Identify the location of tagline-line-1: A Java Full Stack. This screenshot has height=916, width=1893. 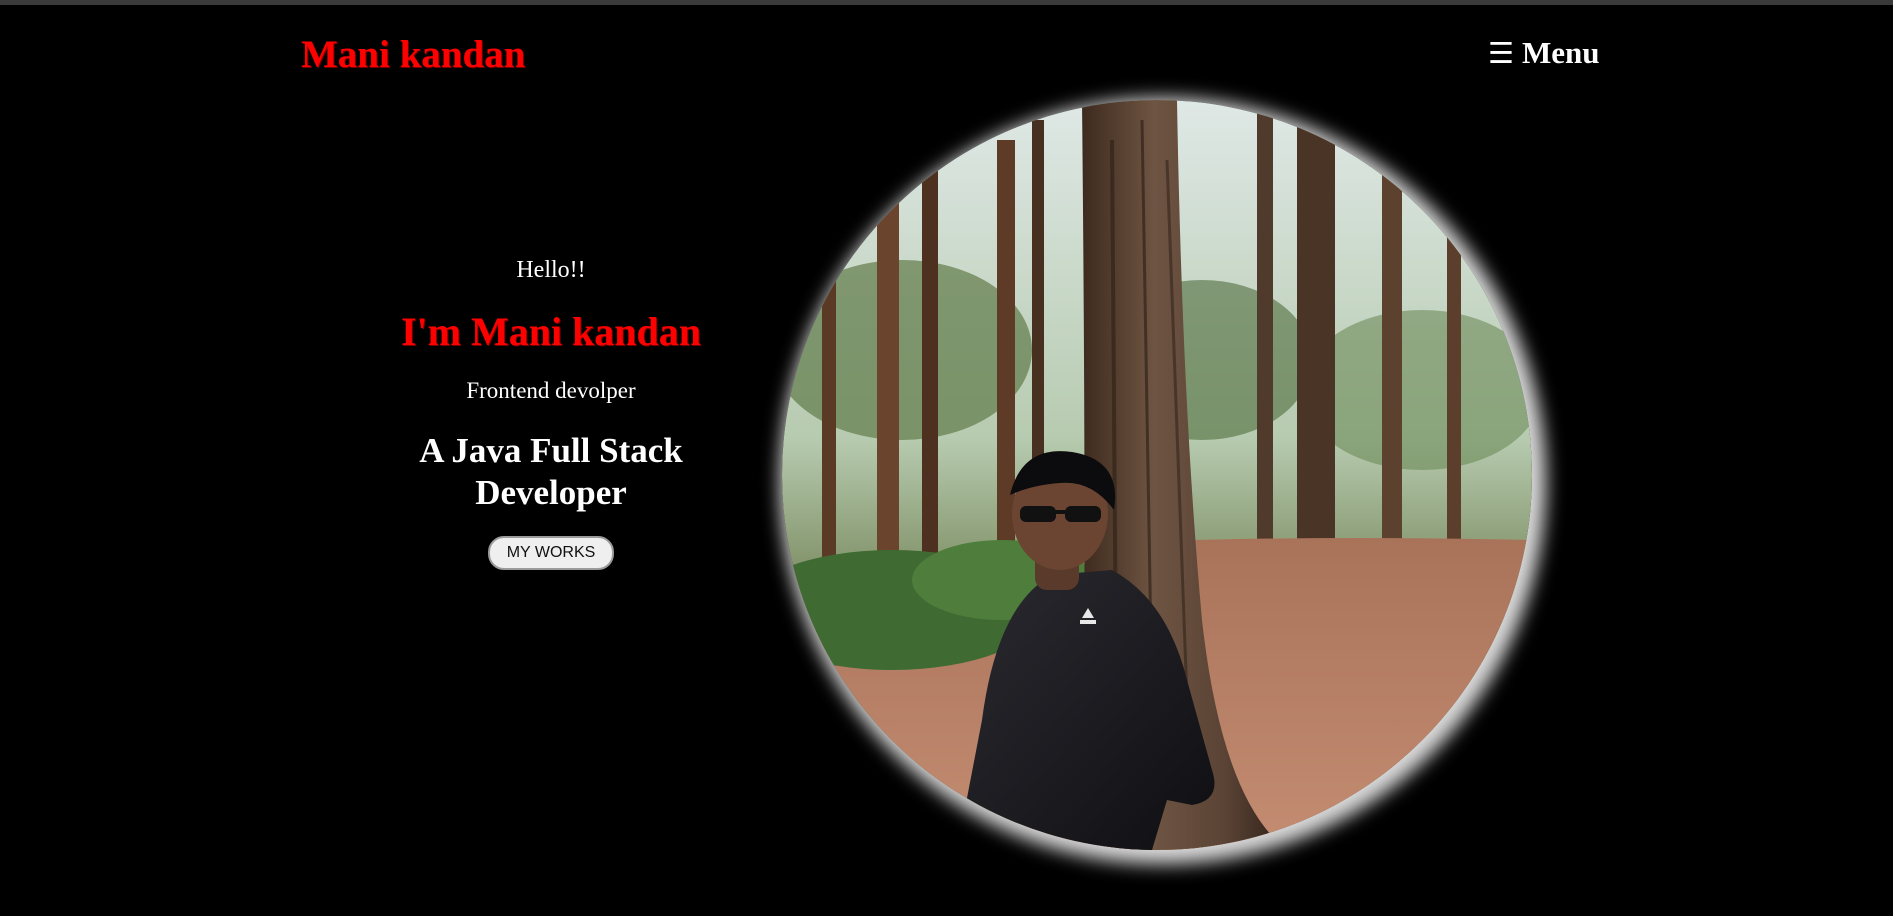
(551, 450).